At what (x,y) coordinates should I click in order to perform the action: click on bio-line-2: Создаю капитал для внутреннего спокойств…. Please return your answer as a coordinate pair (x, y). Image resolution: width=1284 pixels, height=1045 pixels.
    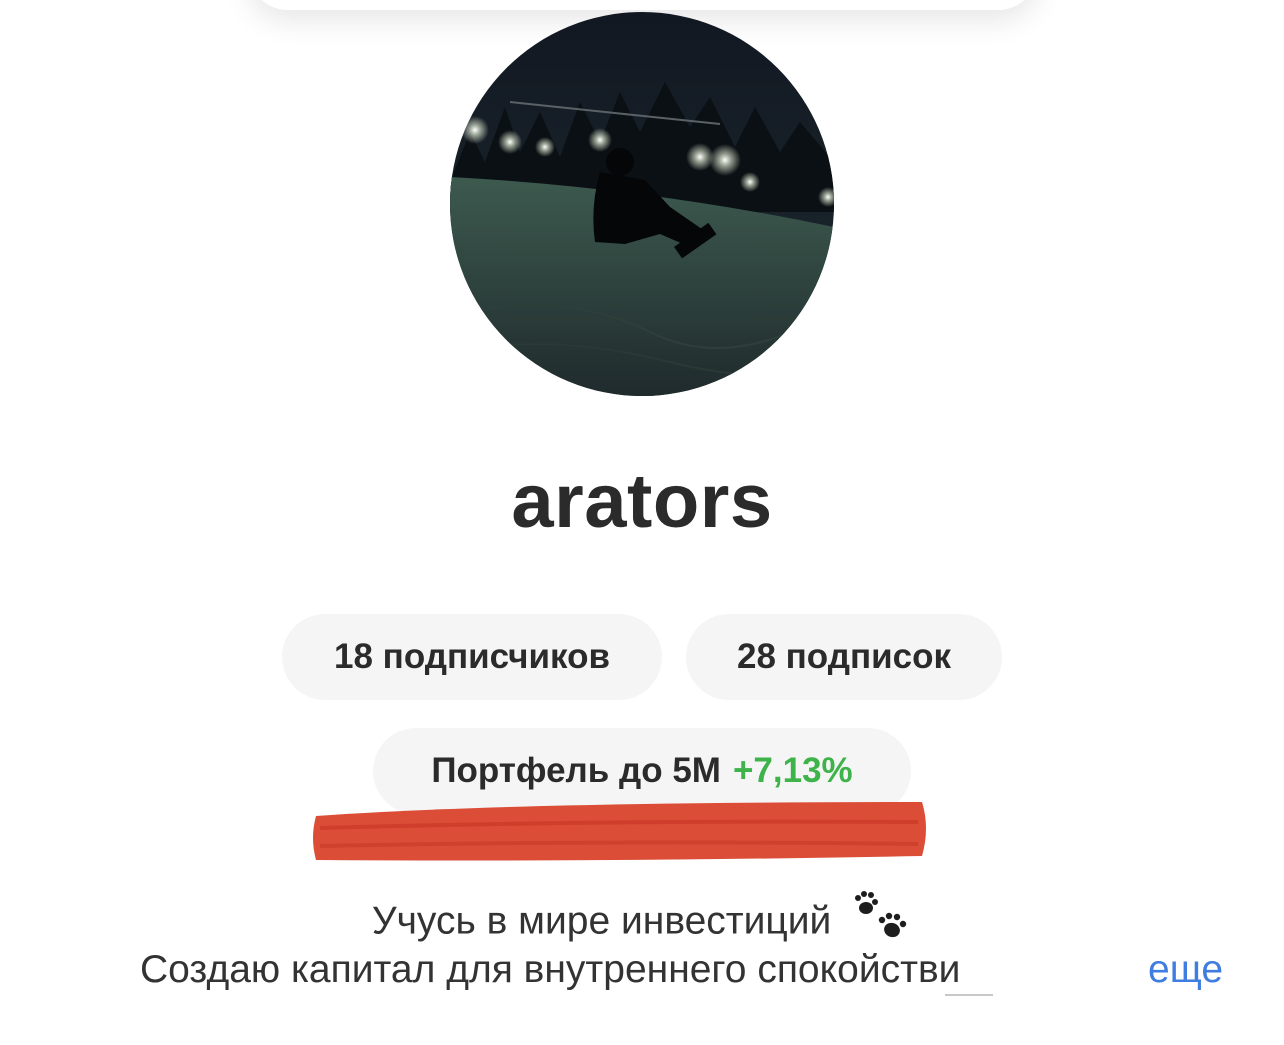
    Looking at the image, I should click on (550, 969).